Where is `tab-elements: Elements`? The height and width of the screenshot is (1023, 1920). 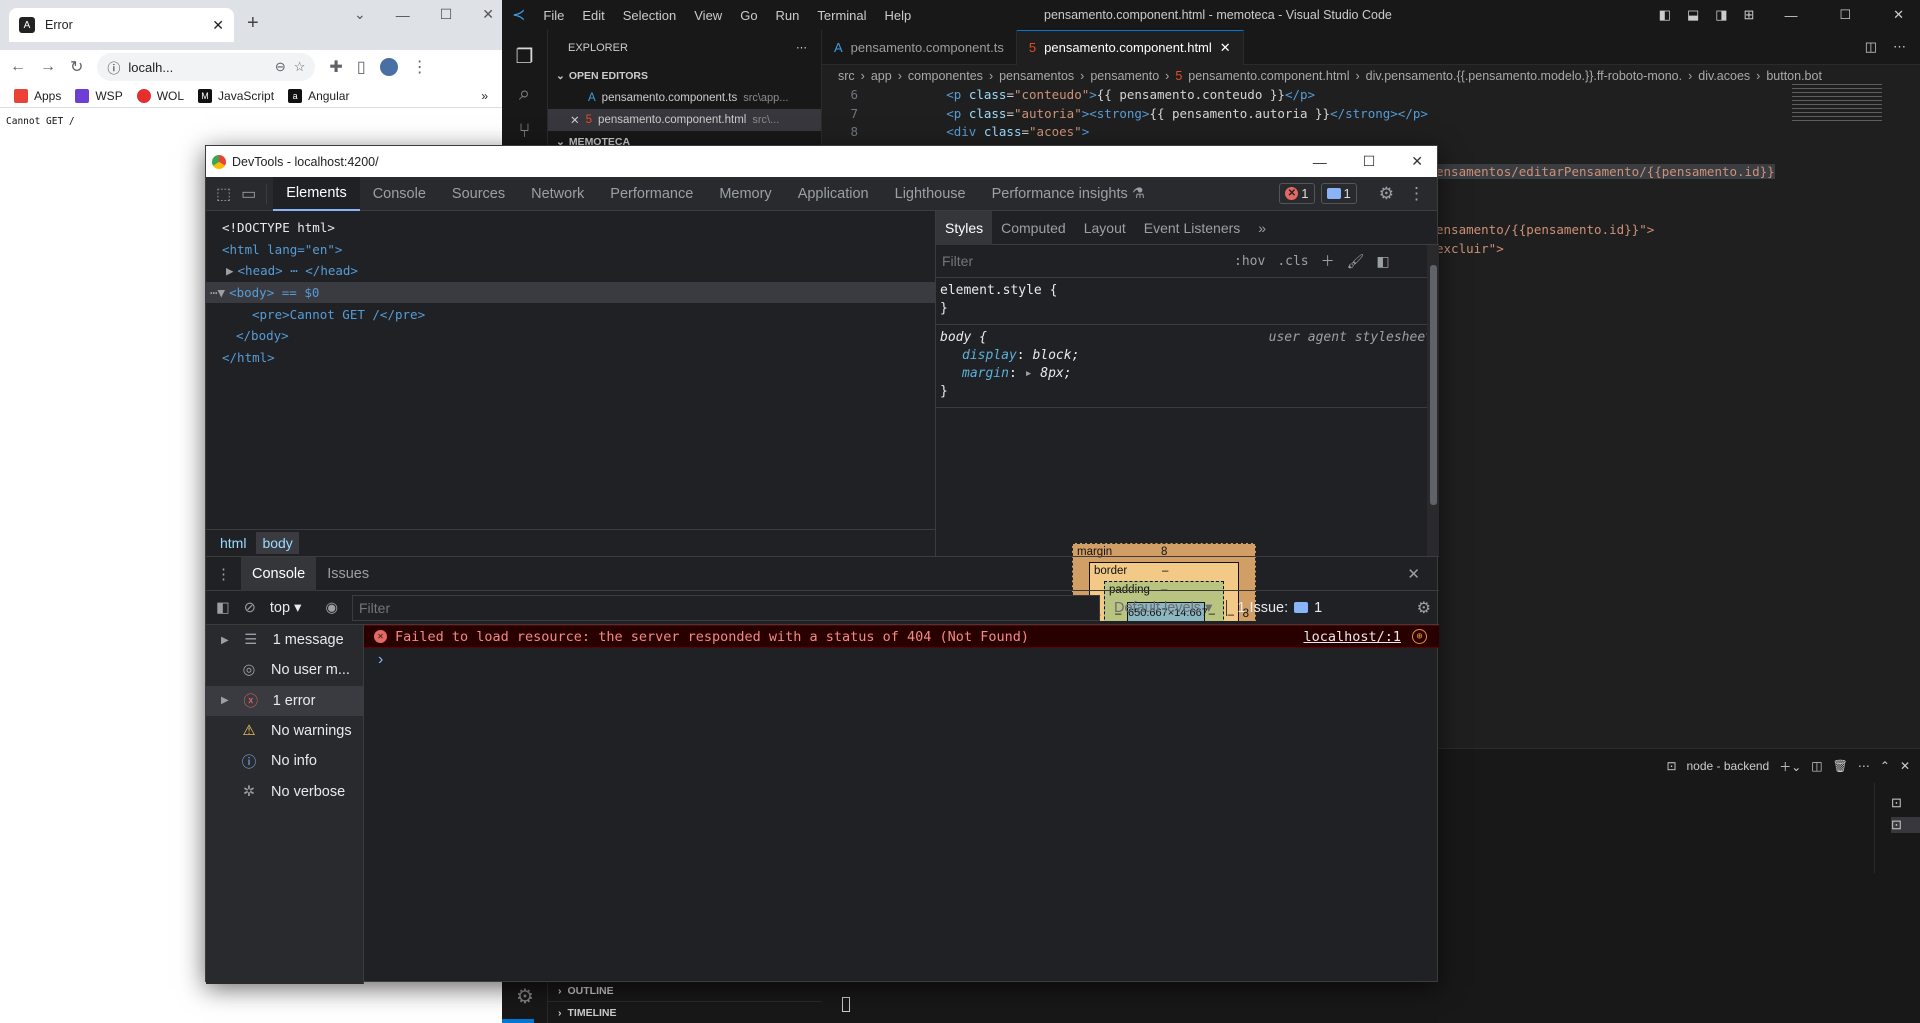 tab-elements: Elements is located at coordinates (316, 193).